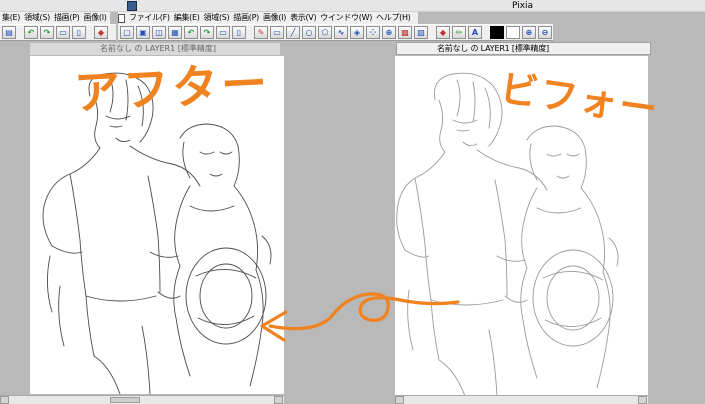 This screenshot has width=705, height=404. Describe the element at coordinates (187, 18) in the screenshot. I see `menu-item-edit: 編集(E)` at that location.